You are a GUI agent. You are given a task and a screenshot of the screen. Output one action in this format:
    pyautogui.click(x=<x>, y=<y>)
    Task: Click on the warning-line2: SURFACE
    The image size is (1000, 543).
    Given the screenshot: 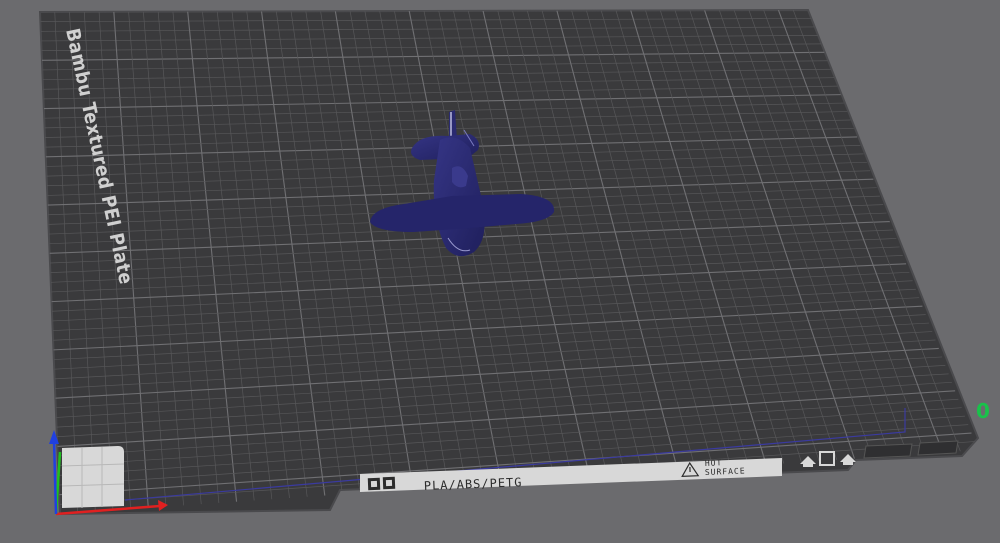 What is the action you would take?
    pyautogui.click(x=725, y=471)
    